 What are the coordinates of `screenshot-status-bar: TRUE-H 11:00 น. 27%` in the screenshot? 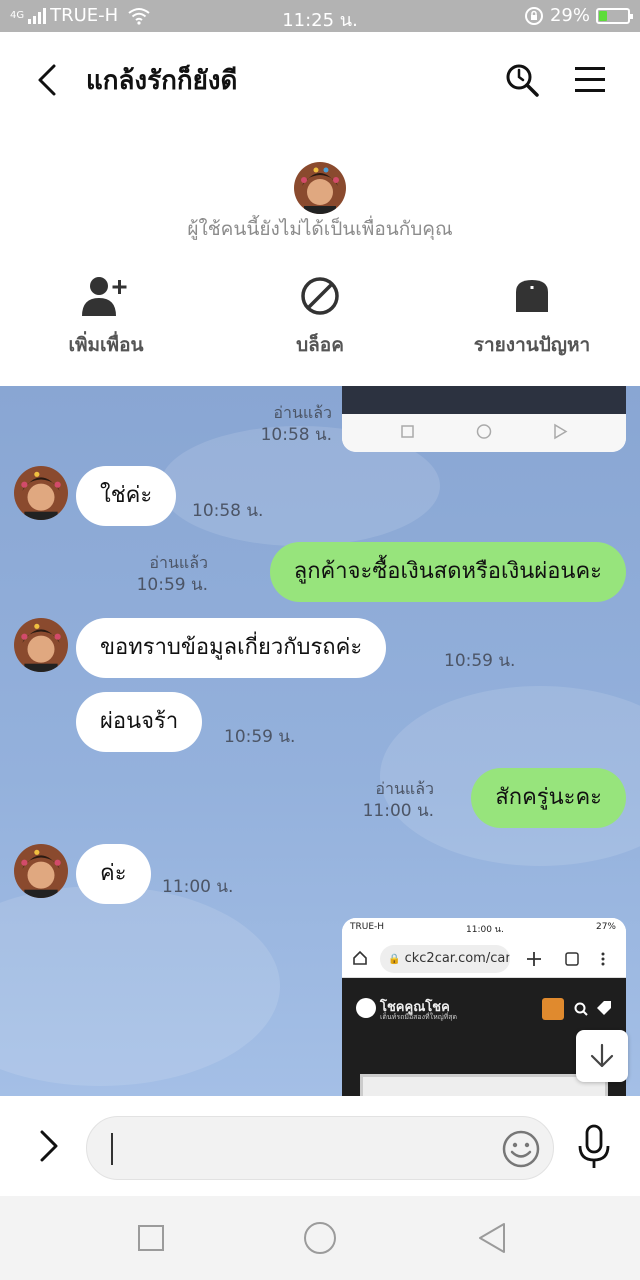 It's located at (484, 929).